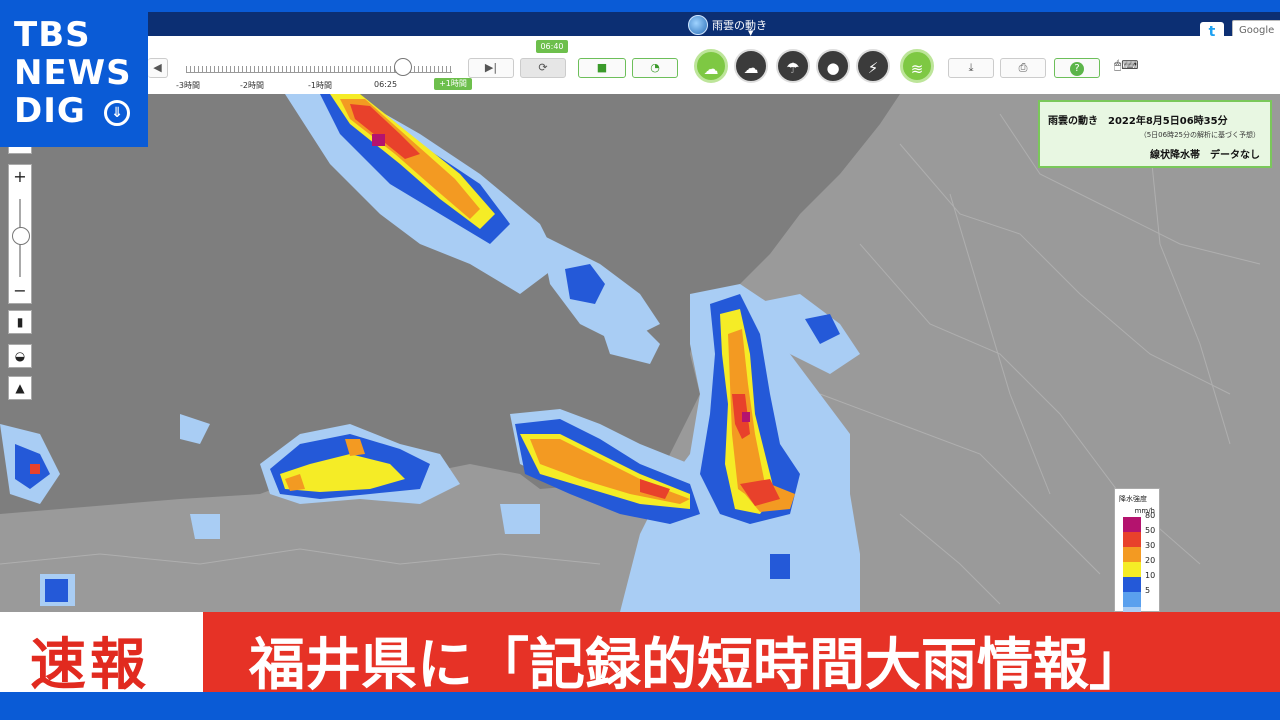 The image size is (1280, 720). I want to click on cloud-rain-layer-button: ☂, so click(793, 66).